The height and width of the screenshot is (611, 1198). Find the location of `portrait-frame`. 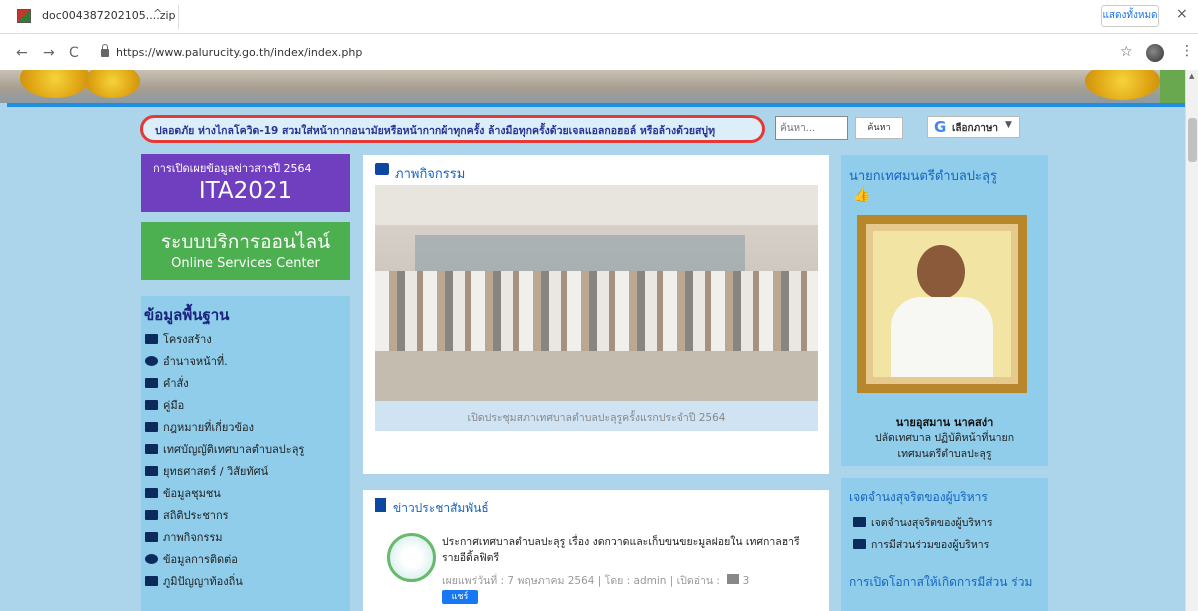

portrait-frame is located at coordinates (942, 304).